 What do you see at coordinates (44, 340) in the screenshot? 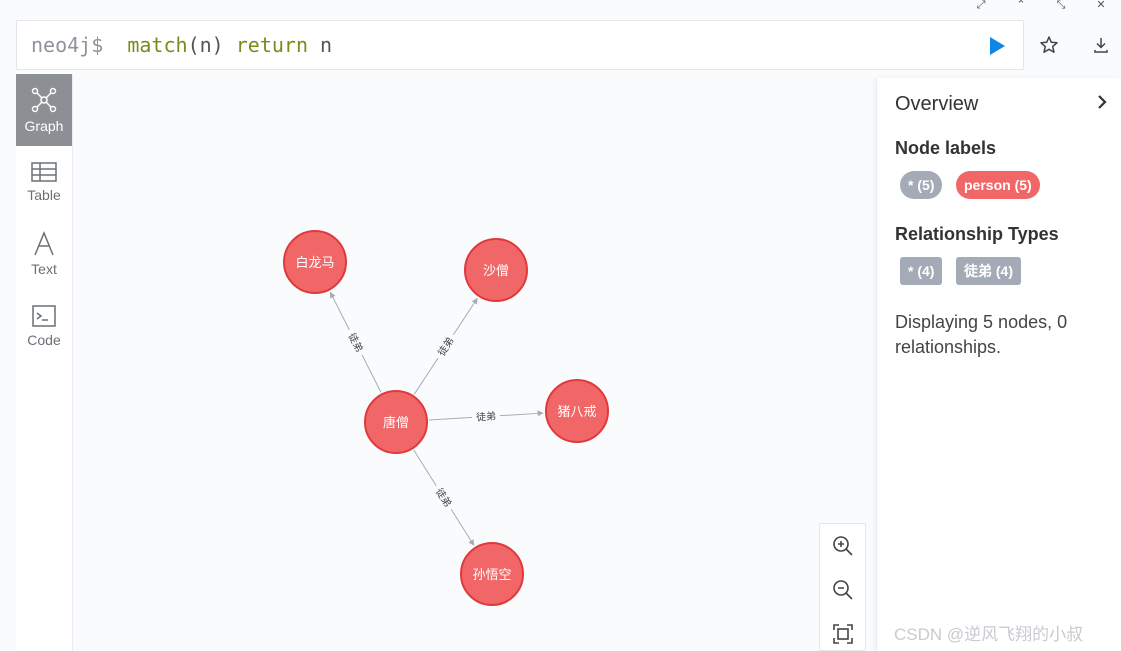
I see `view-tab-label: Code` at bounding box center [44, 340].